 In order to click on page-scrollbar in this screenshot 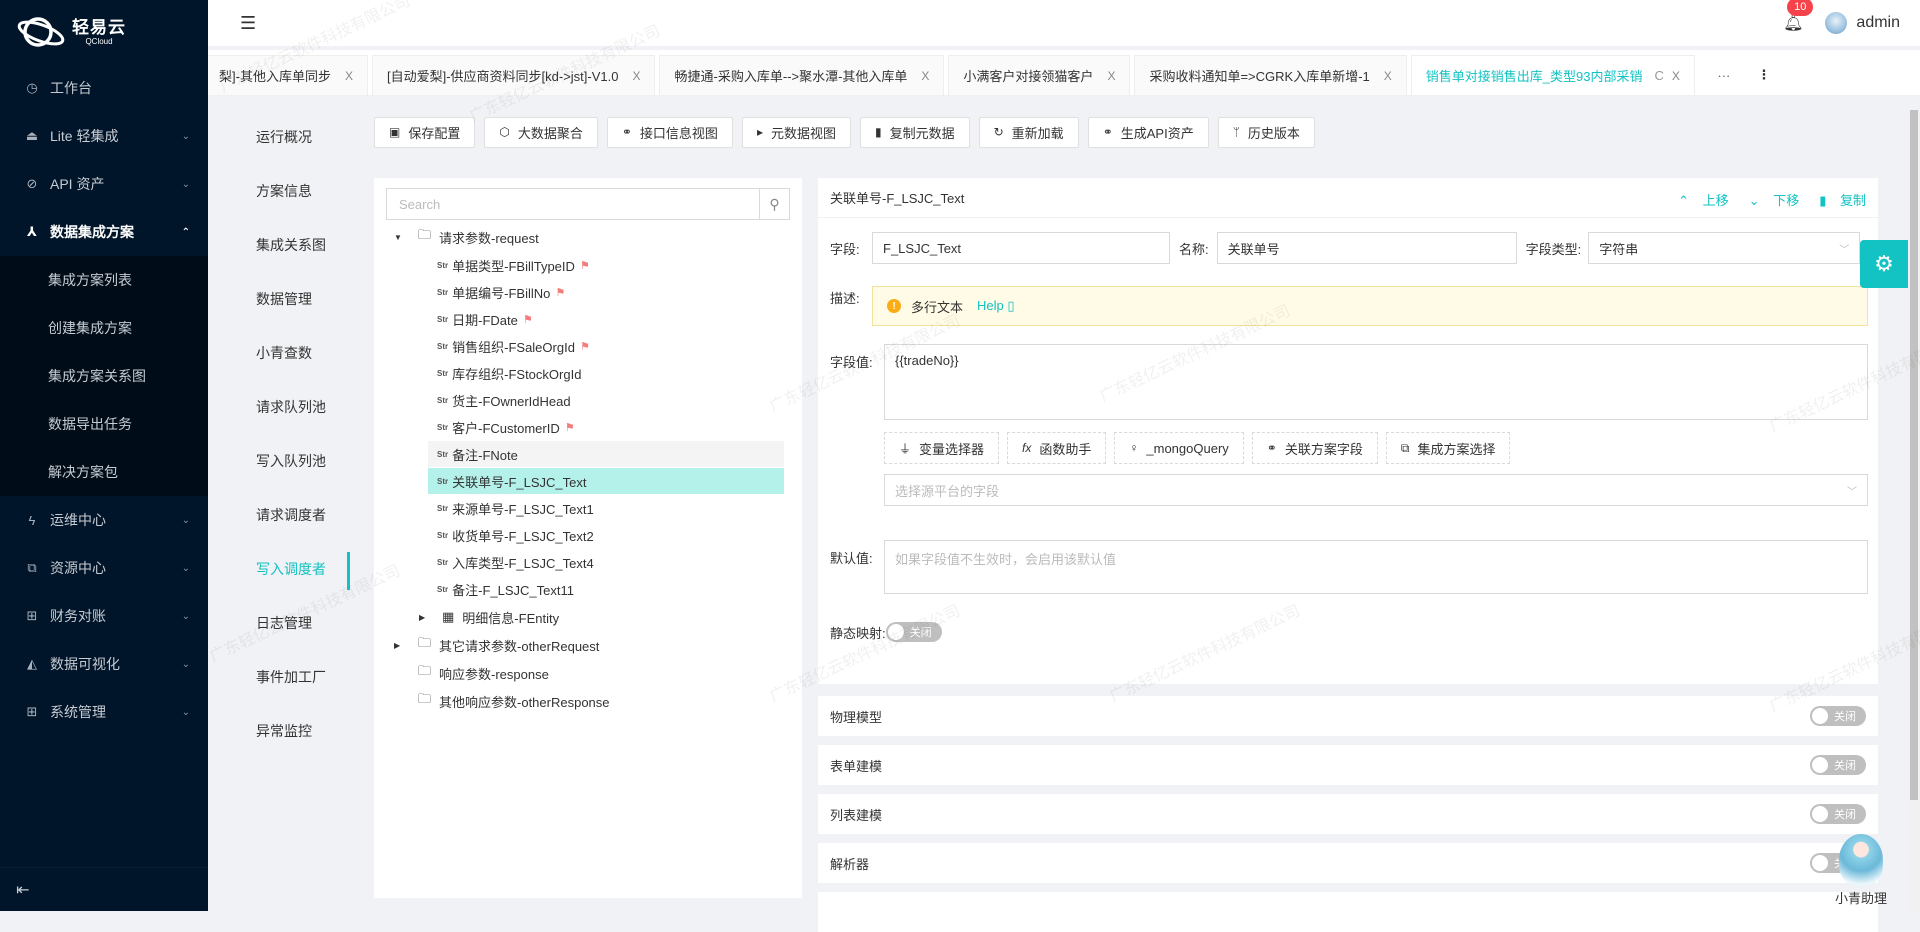, I will do `click(1914, 510)`.